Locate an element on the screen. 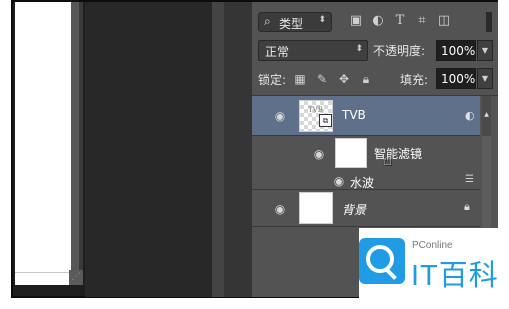 The width and height of the screenshot is (509, 309). shape-filter-icon: ⌗ is located at coordinates (422, 21).